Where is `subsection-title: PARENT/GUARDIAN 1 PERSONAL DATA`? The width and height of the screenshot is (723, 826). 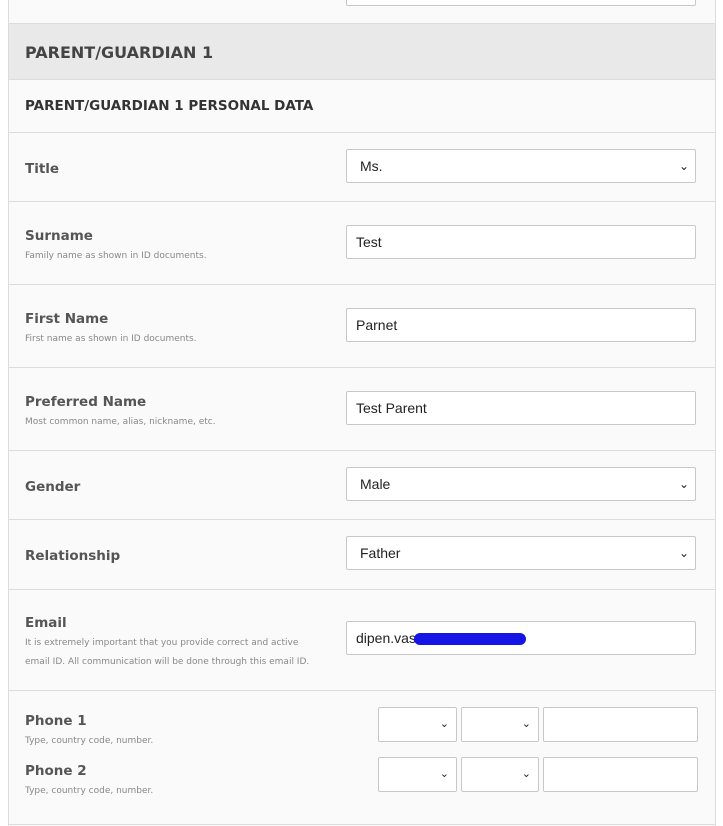
subsection-title: PARENT/GUARDIAN 1 PERSONAL DATA is located at coordinates (169, 106).